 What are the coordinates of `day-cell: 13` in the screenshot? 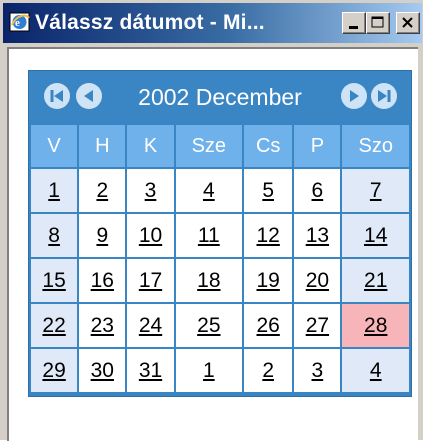 It's located at (317, 235).